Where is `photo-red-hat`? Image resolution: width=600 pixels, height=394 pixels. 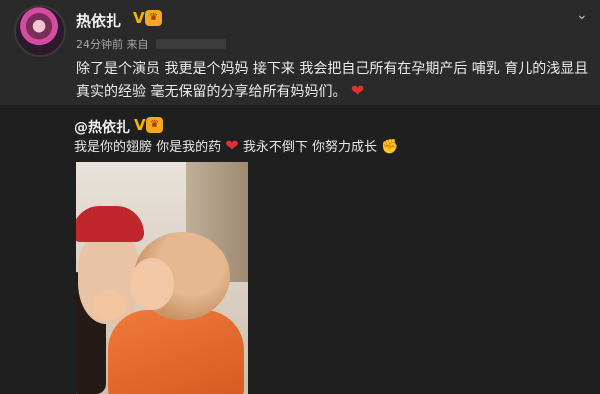
photo-red-hat is located at coordinates (110, 224).